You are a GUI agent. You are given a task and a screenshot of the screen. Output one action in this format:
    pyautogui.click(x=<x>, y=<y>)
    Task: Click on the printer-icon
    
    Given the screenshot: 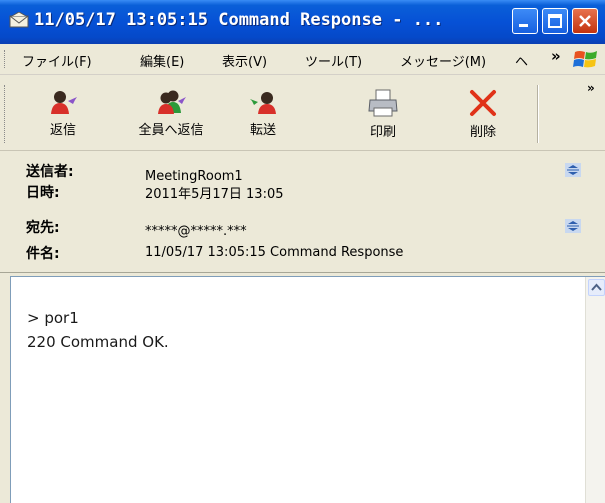 What is the action you would take?
    pyautogui.click(x=383, y=103)
    